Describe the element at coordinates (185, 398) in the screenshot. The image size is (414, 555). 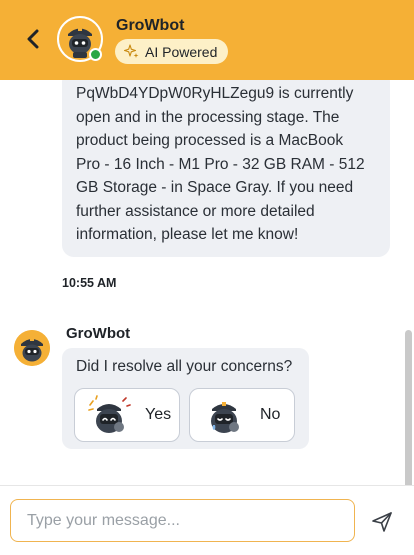
I see `feedback-card: Did I resolve all your concerns? Yes No` at that location.